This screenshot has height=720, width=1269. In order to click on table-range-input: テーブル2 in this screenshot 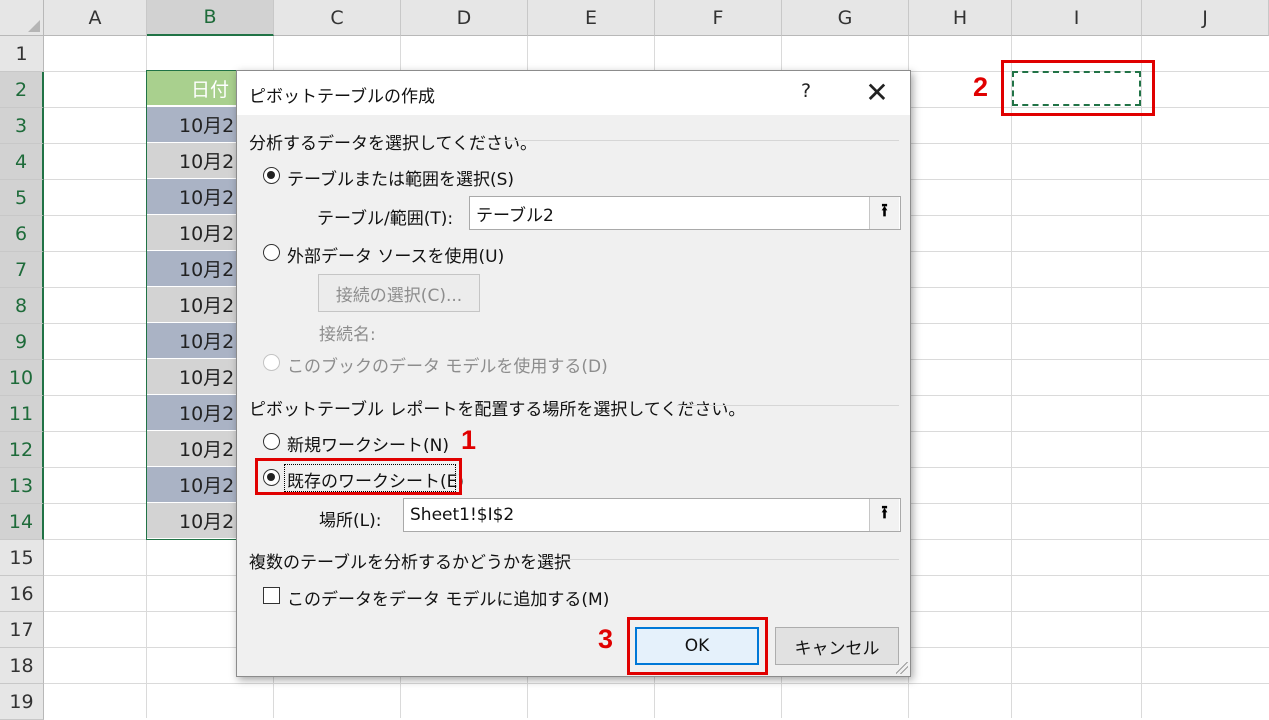, I will do `click(685, 213)`.